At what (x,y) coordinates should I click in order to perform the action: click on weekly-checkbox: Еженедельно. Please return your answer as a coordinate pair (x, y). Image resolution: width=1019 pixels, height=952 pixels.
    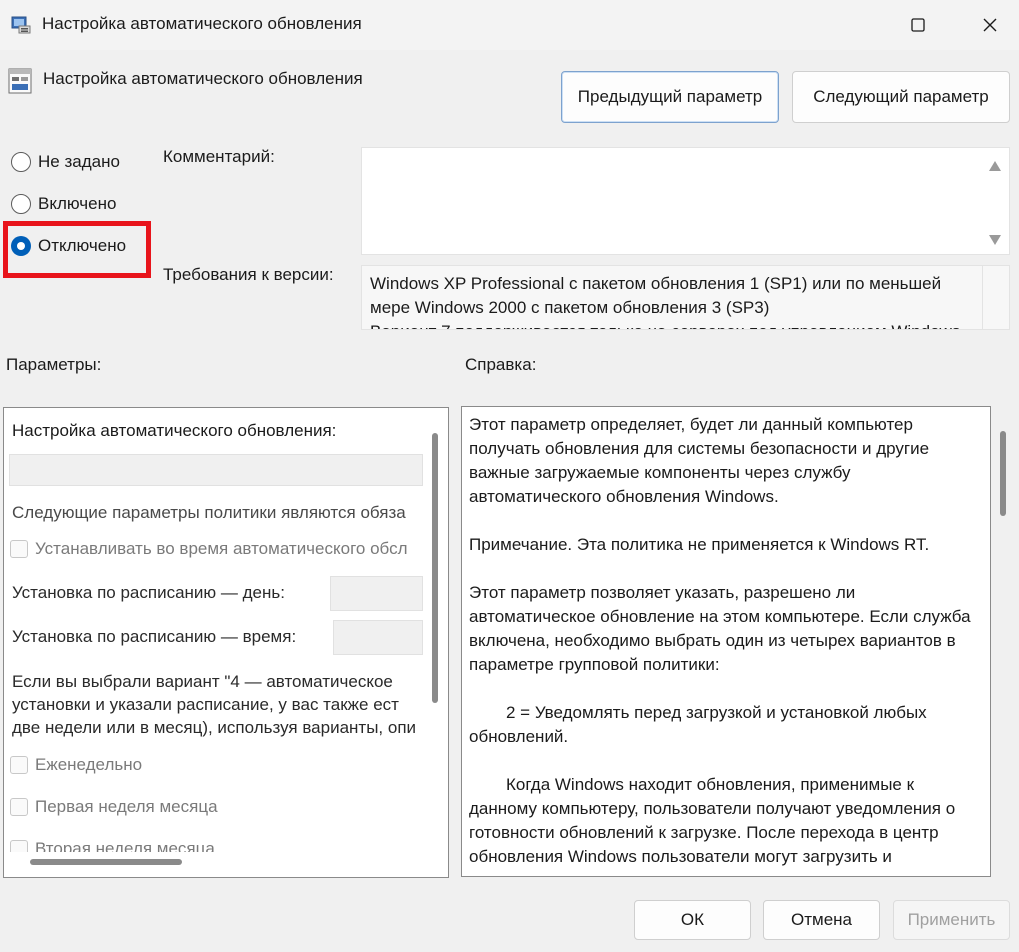
    Looking at the image, I should click on (76, 765).